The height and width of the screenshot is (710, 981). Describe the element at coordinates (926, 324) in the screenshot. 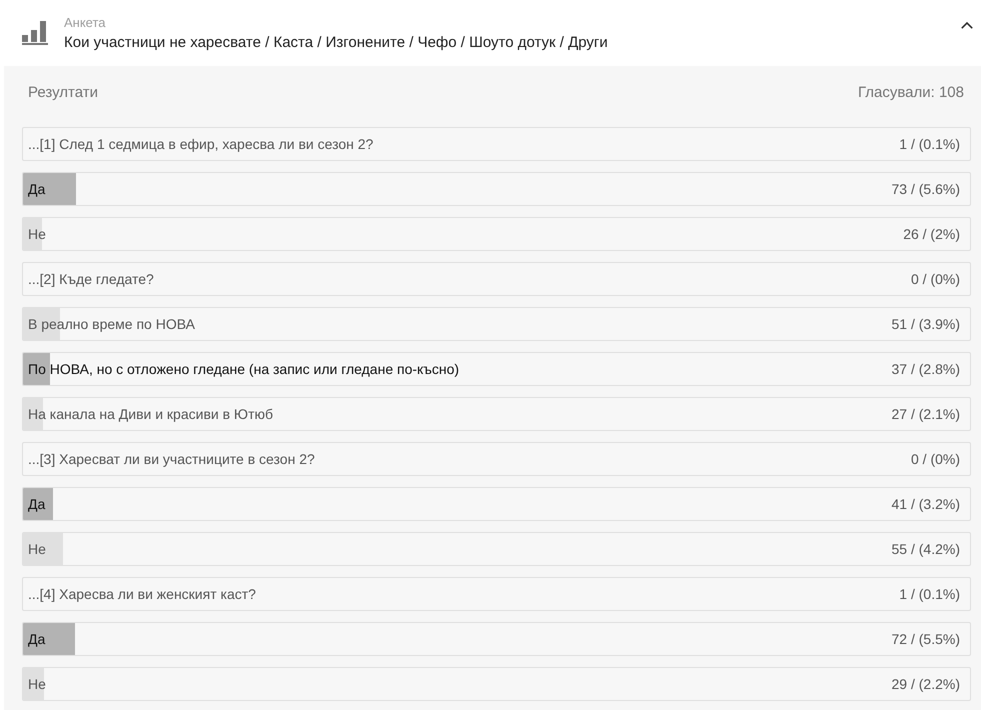

I see `vote-count: 51 / (3.9%)` at that location.